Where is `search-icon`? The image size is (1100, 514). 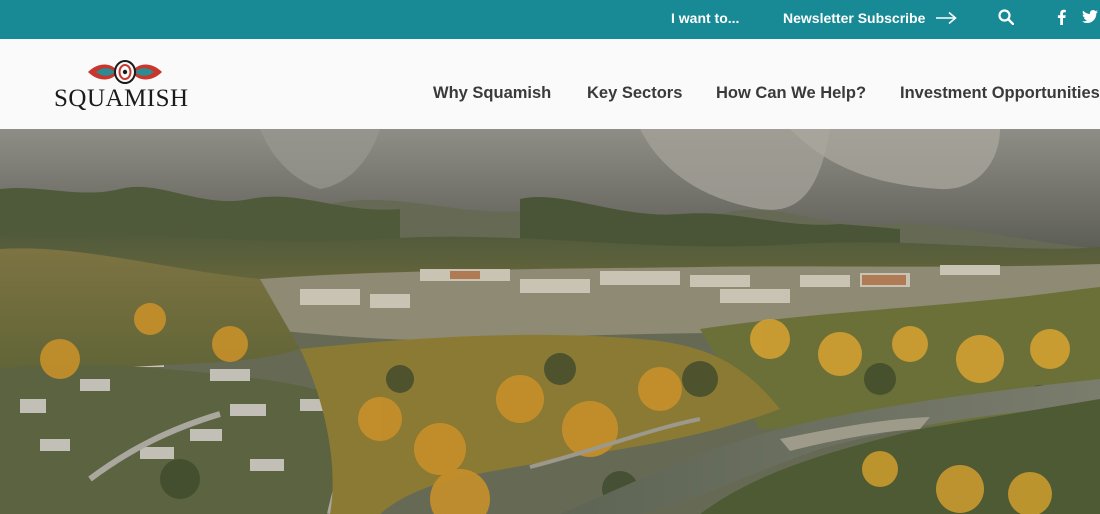
search-icon is located at coordinates (1006, 17).